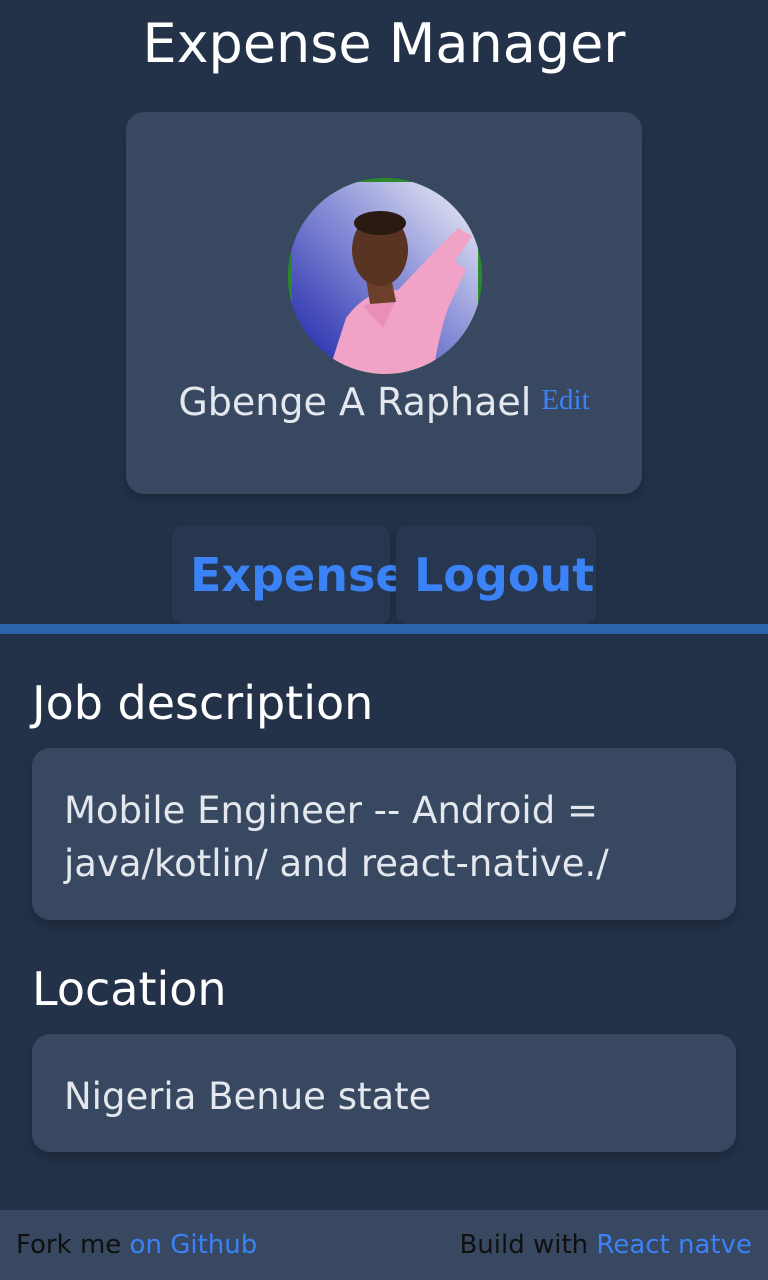  I want to click on location-label: Location, so click(129, 989).